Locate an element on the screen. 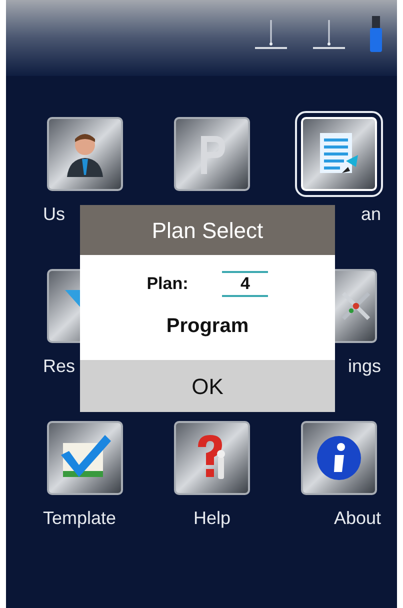 This screenshot has width=403, height=608. user-icon is located at coordinates (85, 154).